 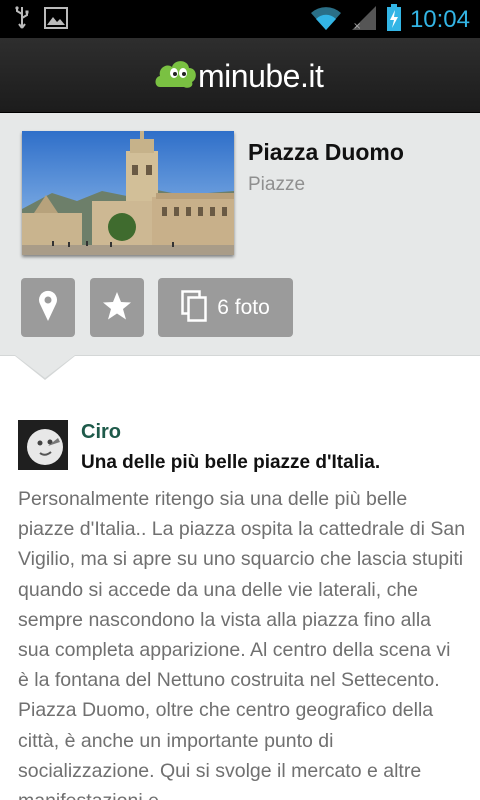 I want to click on avatar, so click(x=43, y=445).